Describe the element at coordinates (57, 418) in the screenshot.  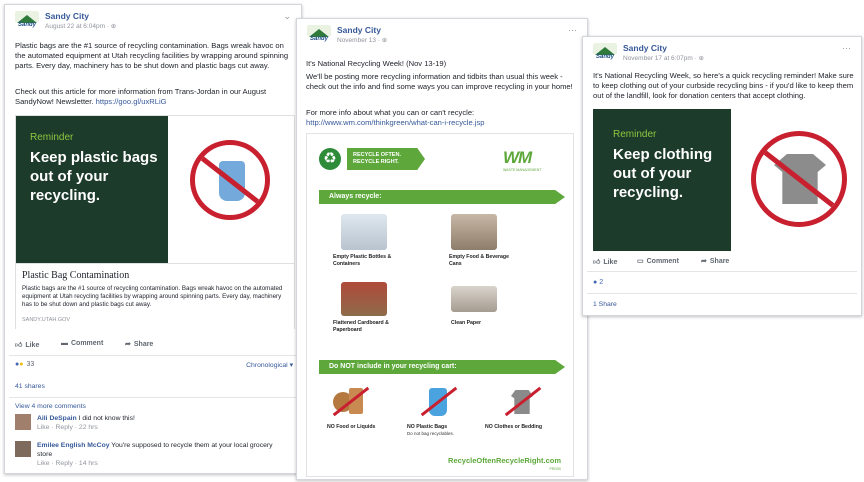
I see `commenter-name: Aili DeSpain` at that location.